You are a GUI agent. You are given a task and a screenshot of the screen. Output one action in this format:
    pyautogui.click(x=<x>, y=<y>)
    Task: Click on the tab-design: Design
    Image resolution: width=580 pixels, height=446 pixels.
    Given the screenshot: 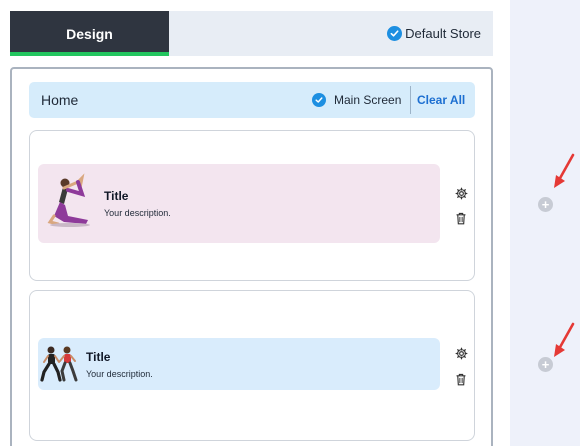 What is the action you would take?
    pyautogui.click(x=89, y=33)
    